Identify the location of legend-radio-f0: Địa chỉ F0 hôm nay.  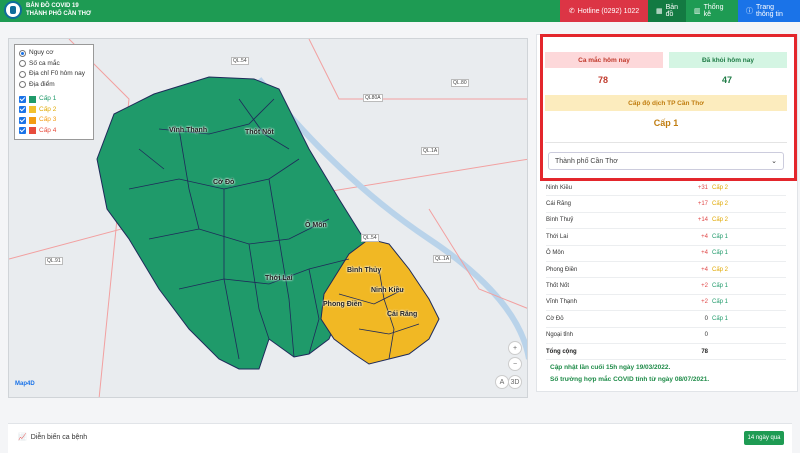
(54, 74).